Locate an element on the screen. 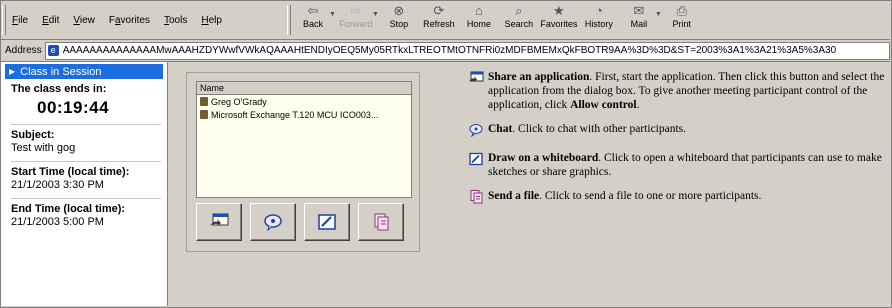 The height and width of the screenshot is (308, 892). toolbar-button-label: Stop is located at coordinates (399, 24).